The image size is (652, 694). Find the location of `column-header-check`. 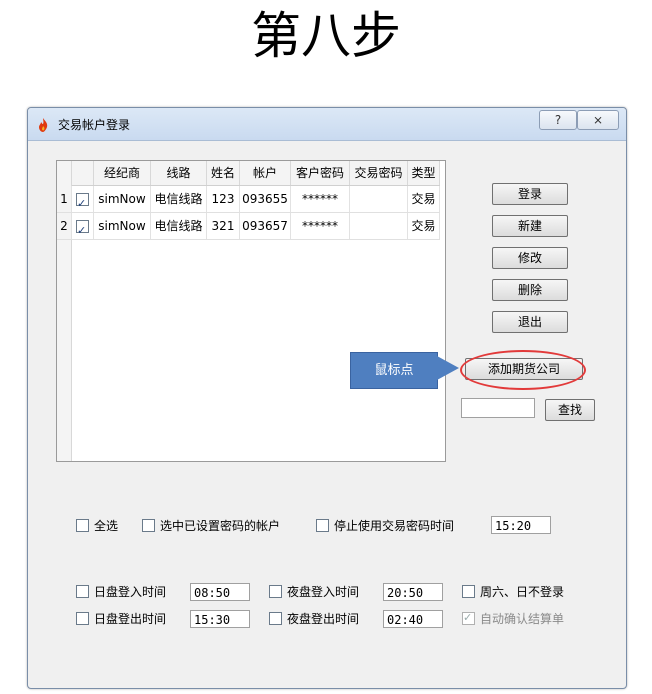

column-header-check is located at coordinates (83, 173).